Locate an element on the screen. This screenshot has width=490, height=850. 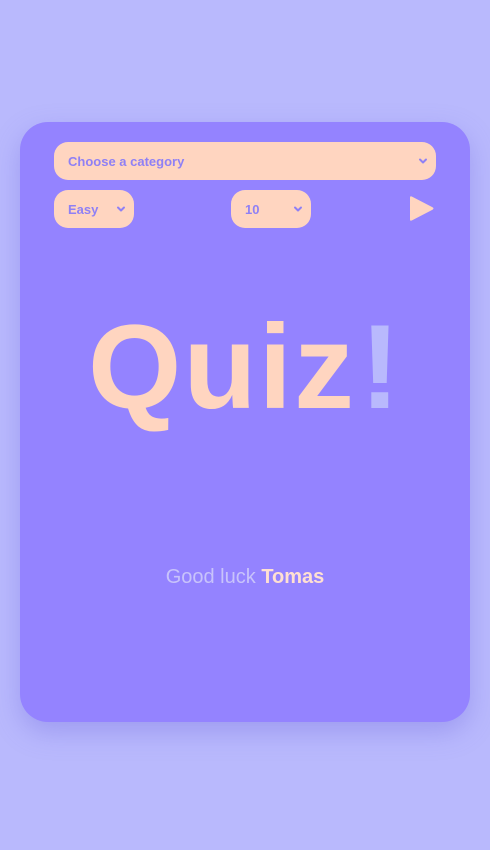
question-amount-select: 10 is located at coordinates (271, 209).